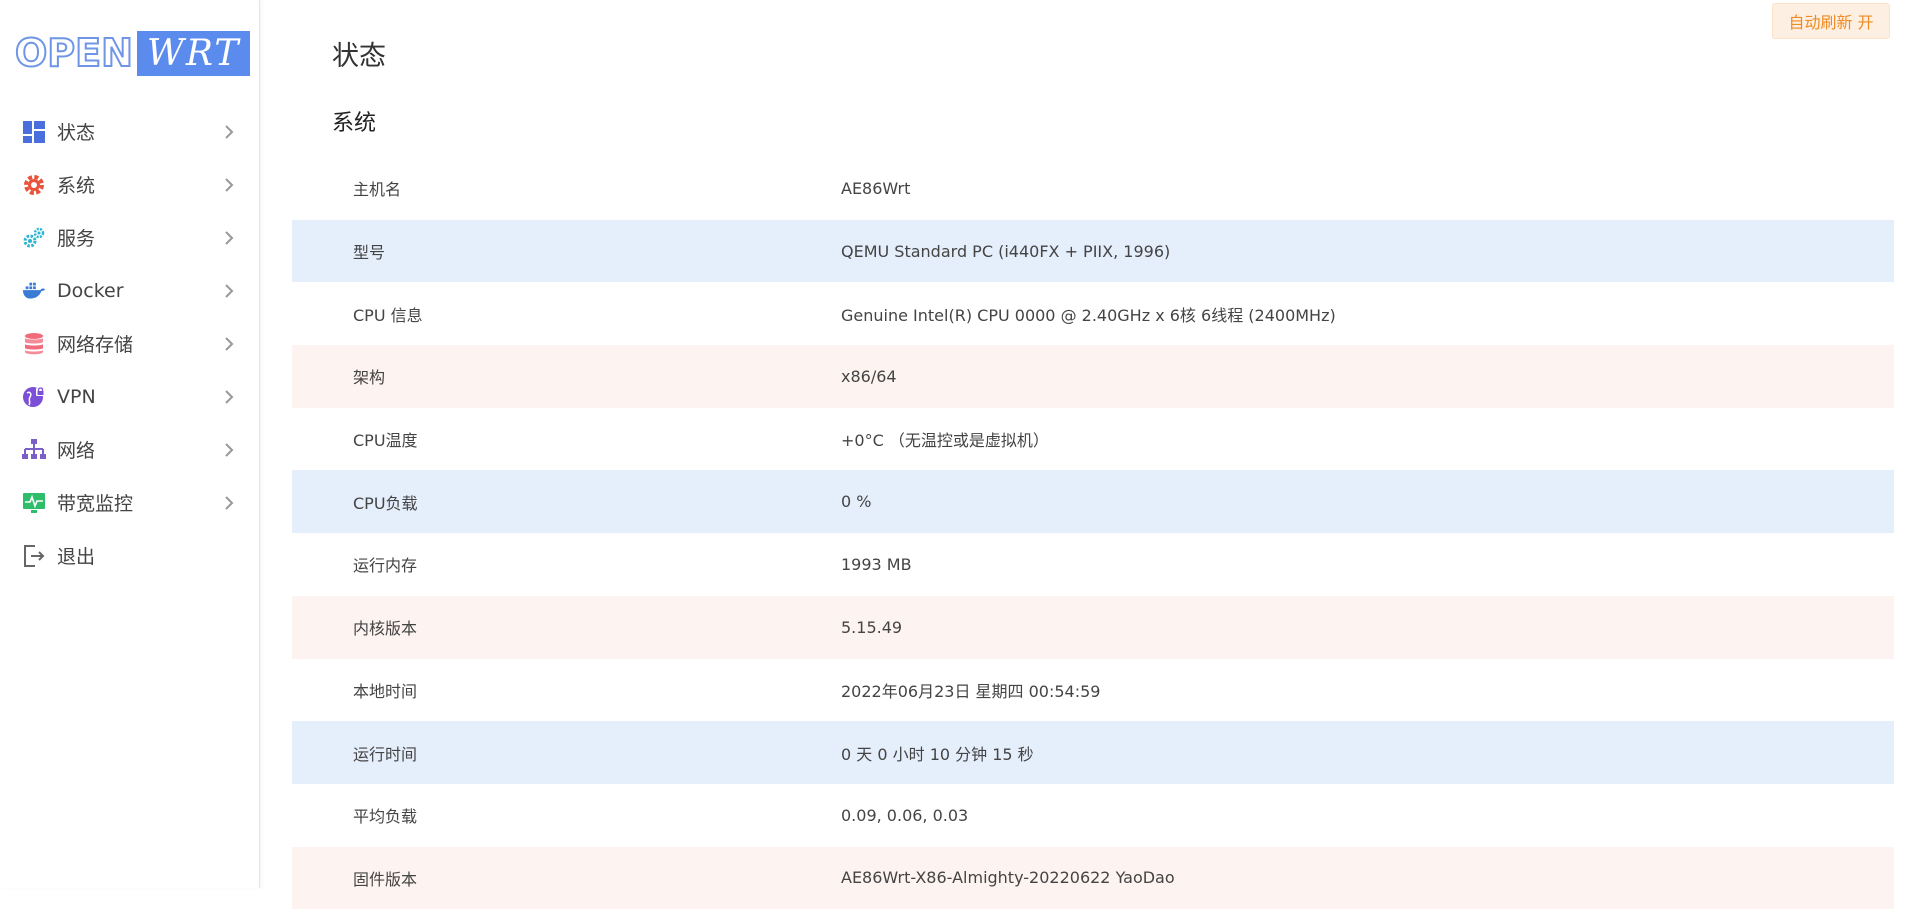  Describe the element at coordinates (1093, 564) in the screenshot. I see `table-row-memory: 运行内存 1993 MB` at that location.